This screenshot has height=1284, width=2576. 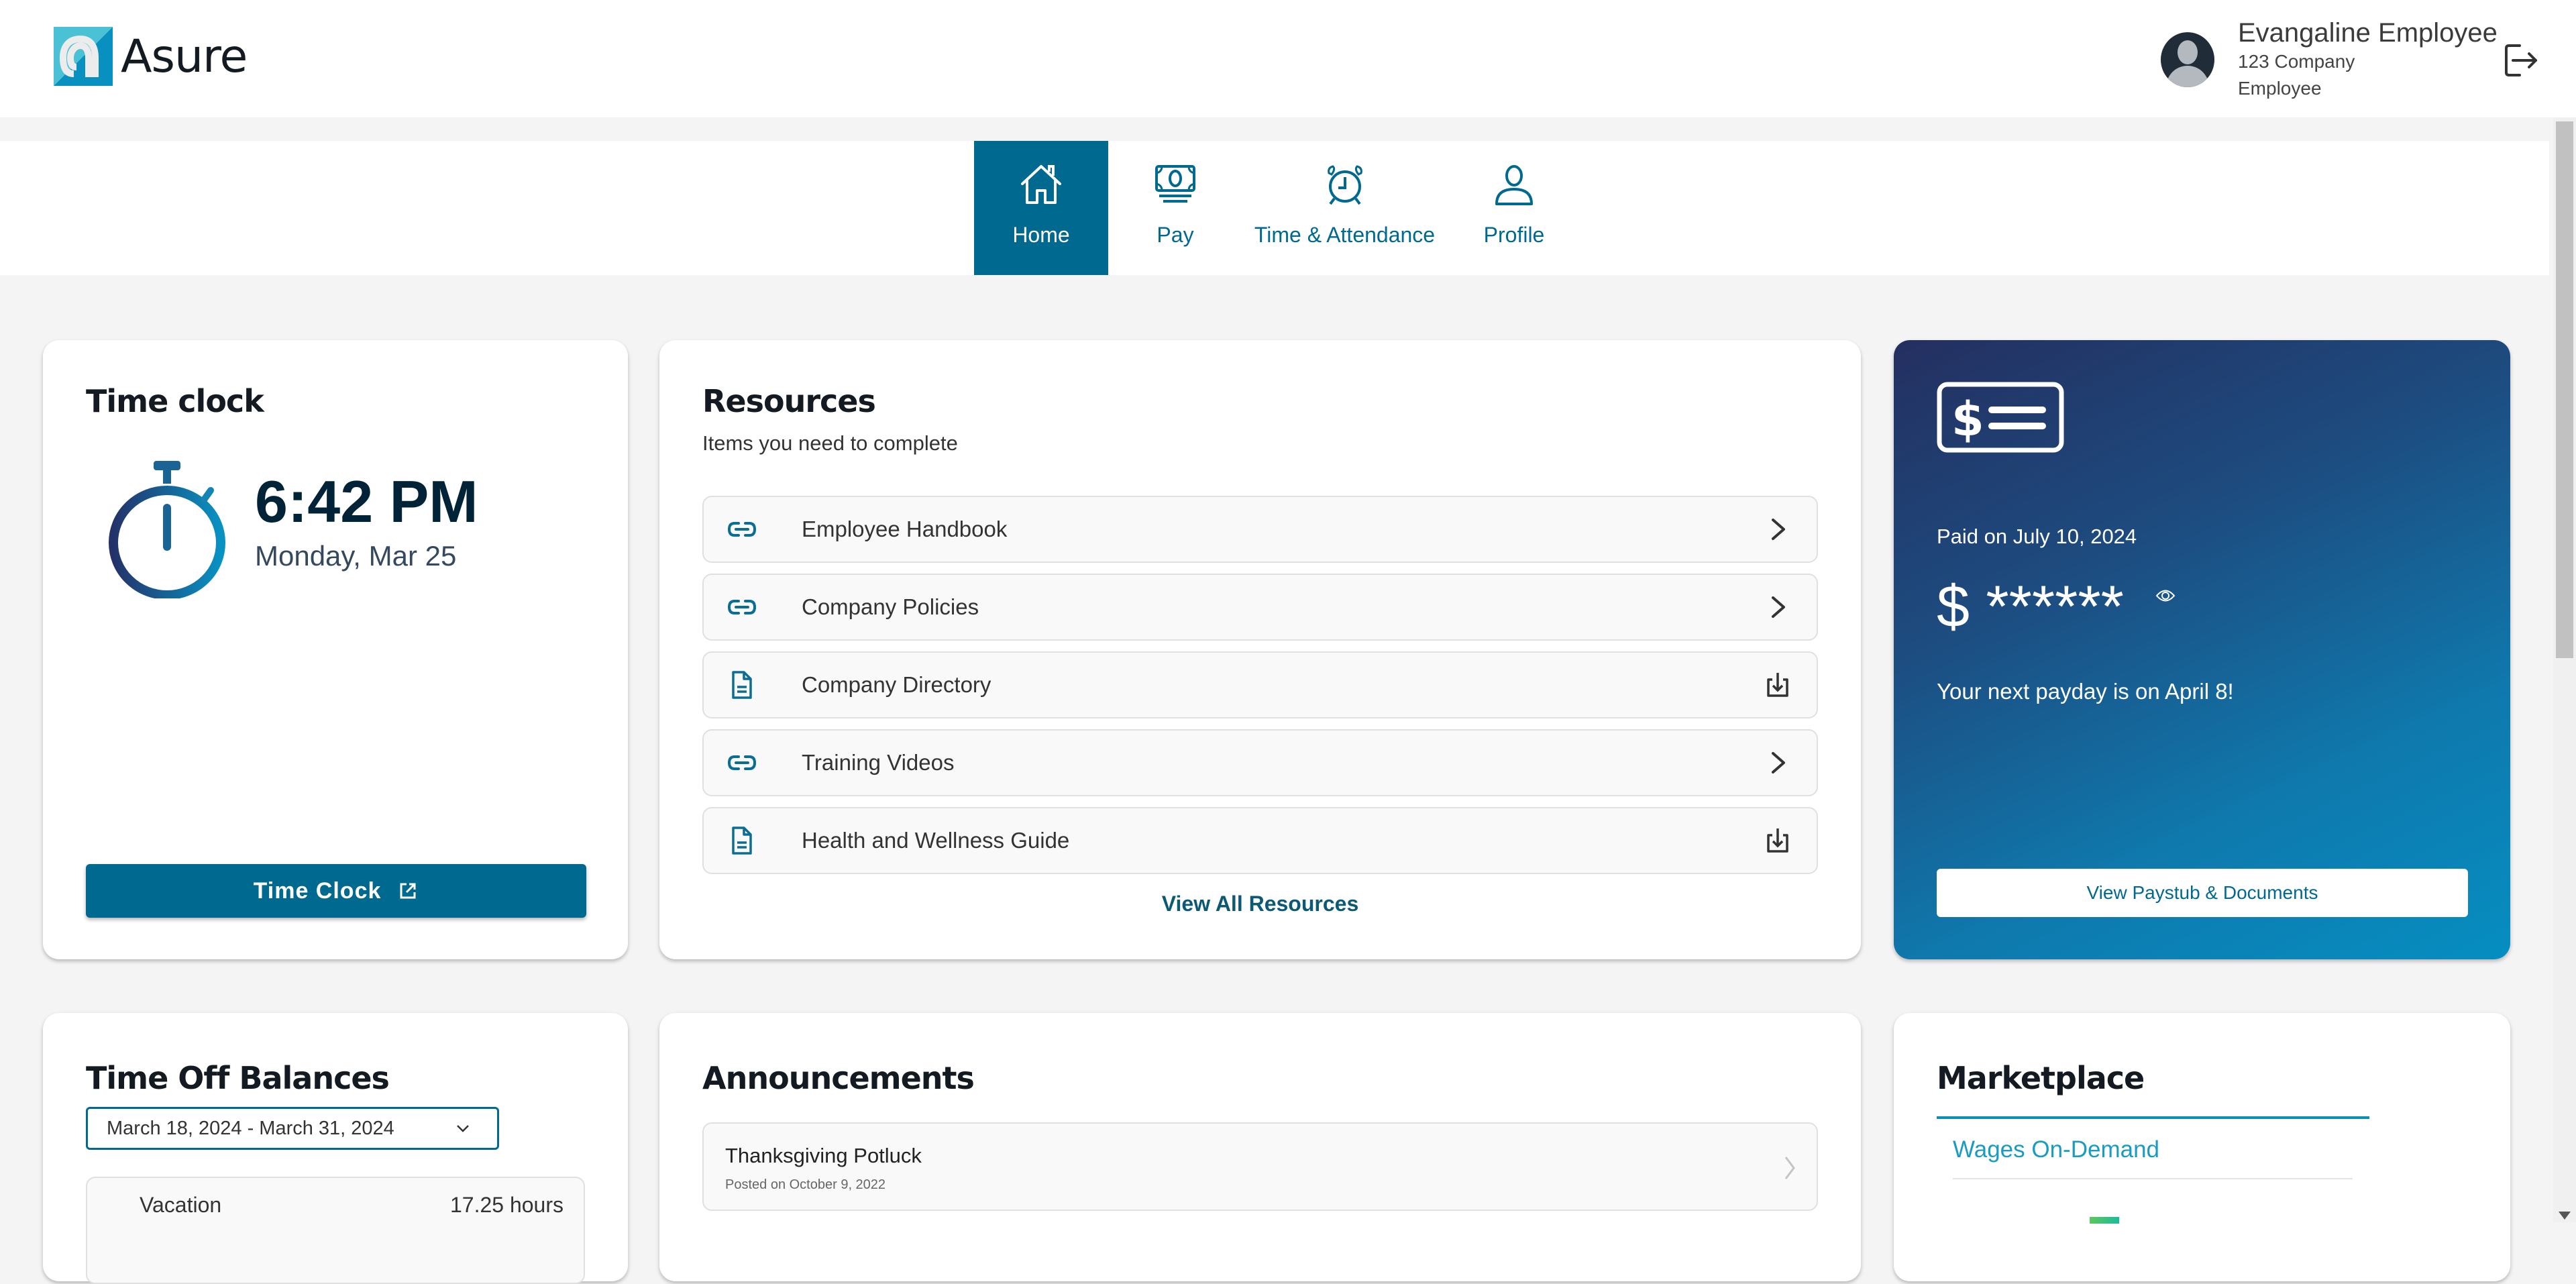 I want to click on balance-row: Vacation 17.25 hours, so click(x=352, y=1205).